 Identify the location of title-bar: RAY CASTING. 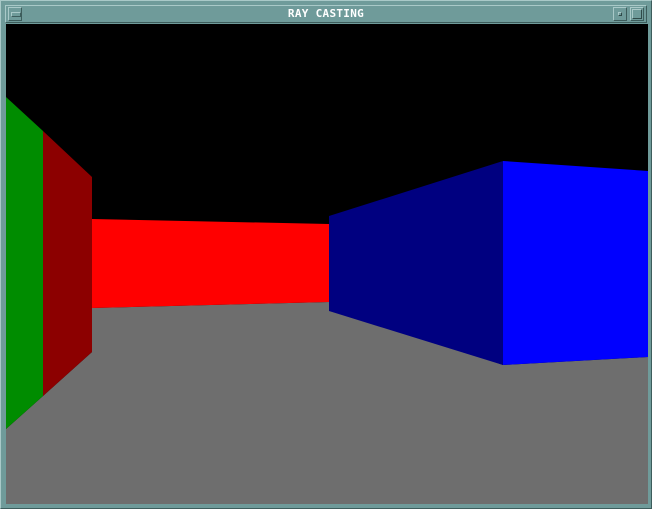
(326, 14).